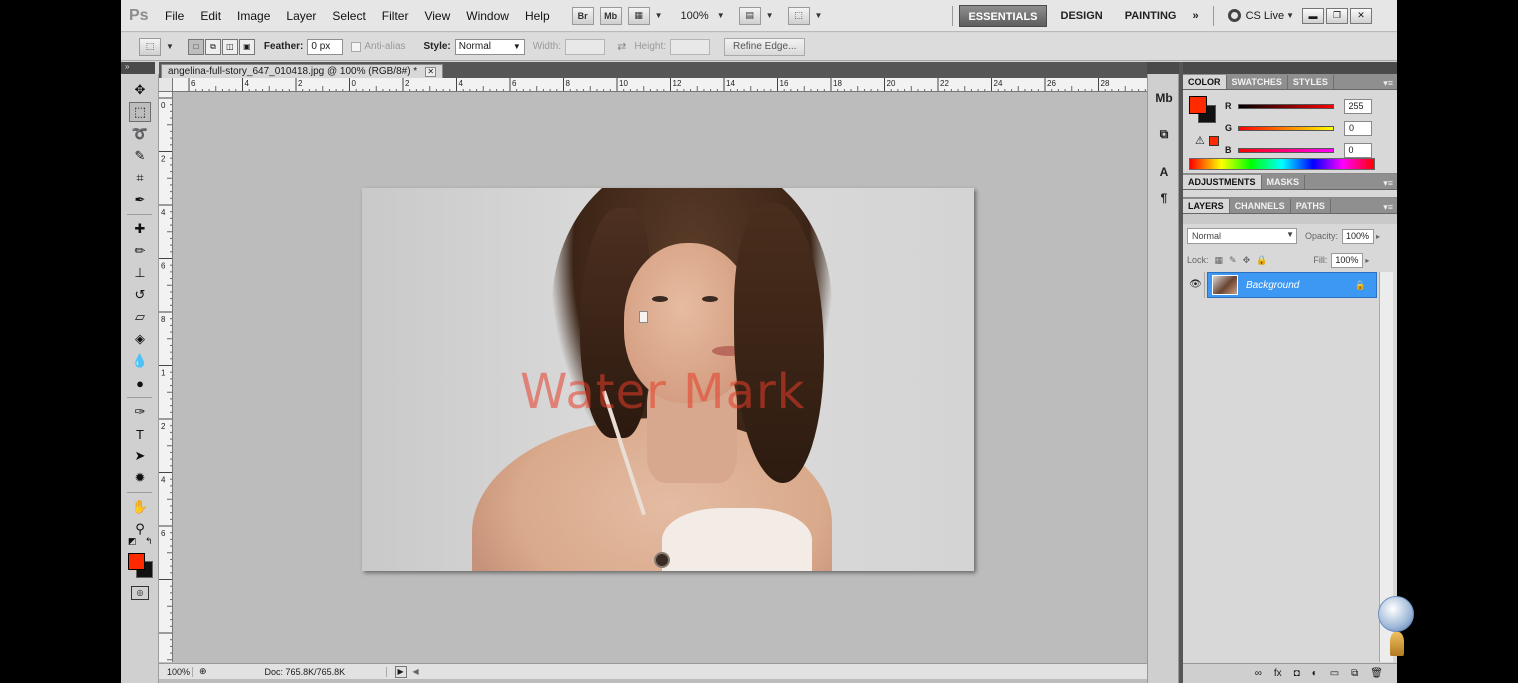 This screenshot has width=1518, height=683. What do you see at coordinates (695, 16) in the screenshot?
I see `zoom-level: 100%` at bounding box center [695, 16].